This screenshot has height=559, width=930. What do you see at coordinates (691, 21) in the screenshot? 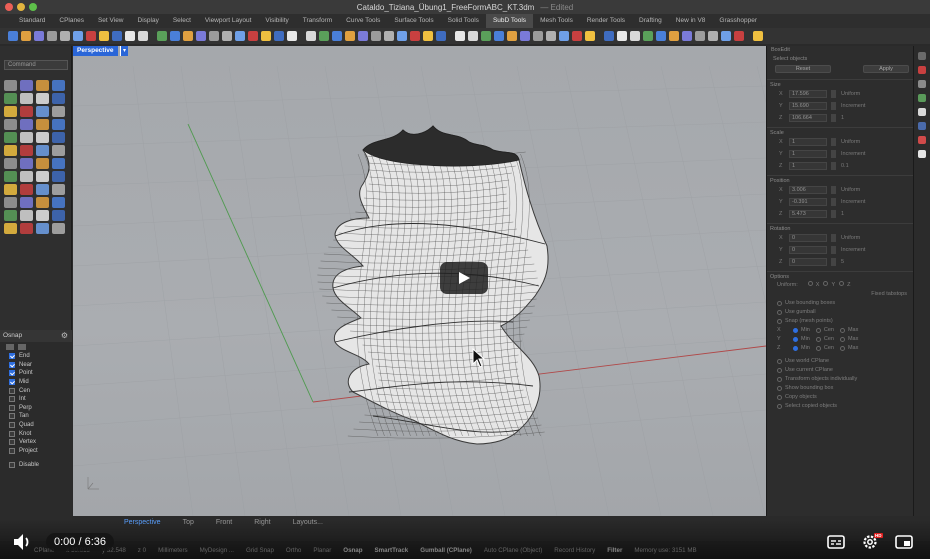
I see `toolbar-tab: New in V8` at bounding box center [691, 21].